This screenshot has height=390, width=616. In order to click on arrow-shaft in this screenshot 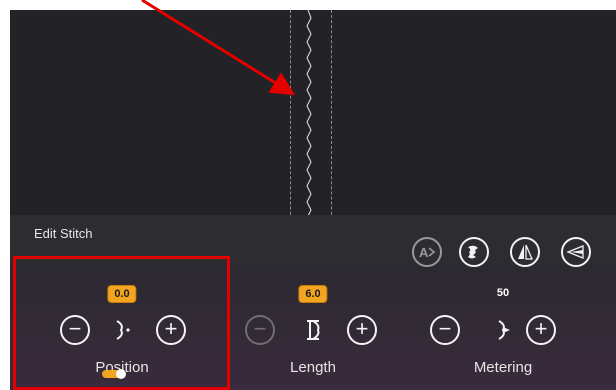, I will do `click(218, 48)`.